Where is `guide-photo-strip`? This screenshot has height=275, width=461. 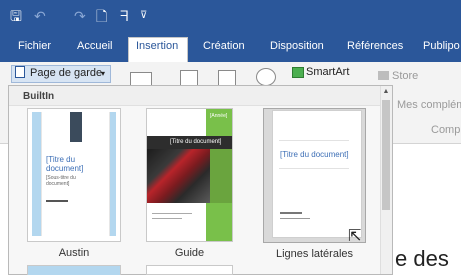
guide-photo-strip is located at coordinates (221, 176).